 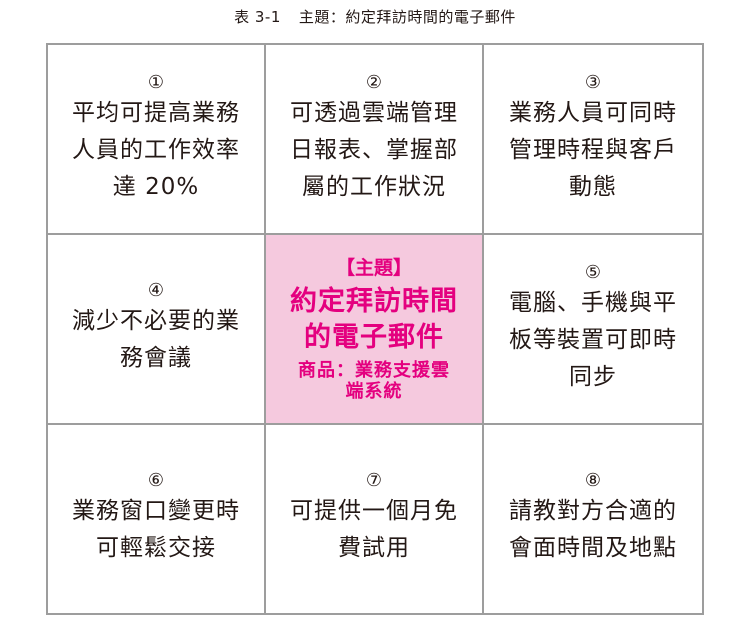 I want to click on grid-cell-6: ⑥ 業務窗口變更時 可輕鬆交接, so click(x=157, y=519).